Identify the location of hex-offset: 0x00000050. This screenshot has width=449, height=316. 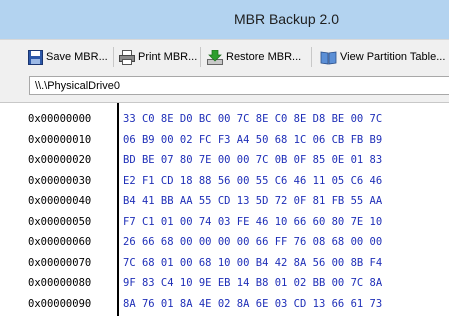
(60, 221).